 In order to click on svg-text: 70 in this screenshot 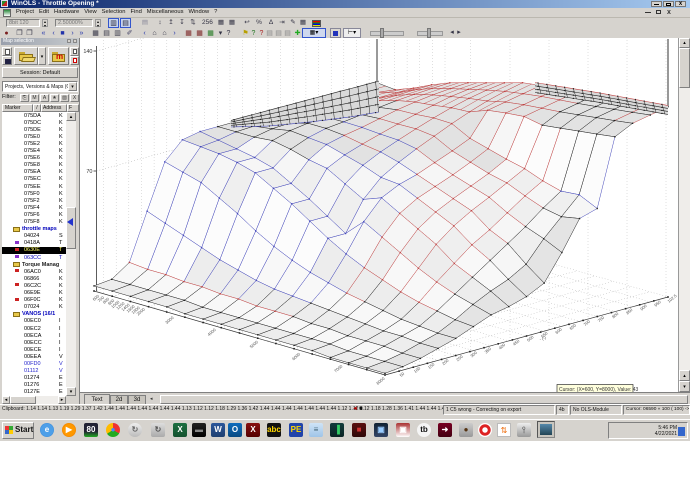, I will do `click(89, 172)`.